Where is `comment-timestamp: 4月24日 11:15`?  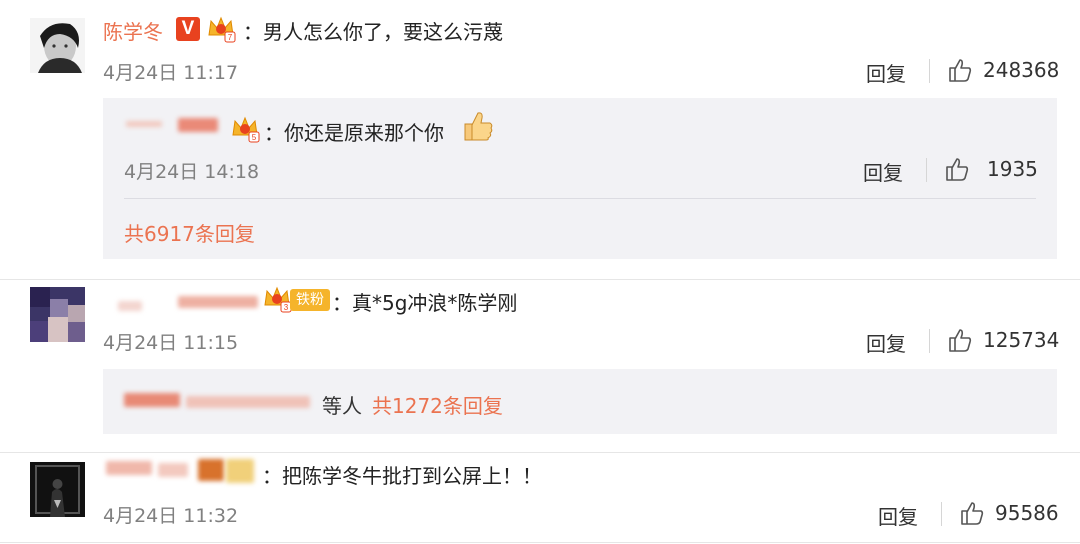
comment-timestamp: 4月24日 11:15 is located at coordinates (171, 343).